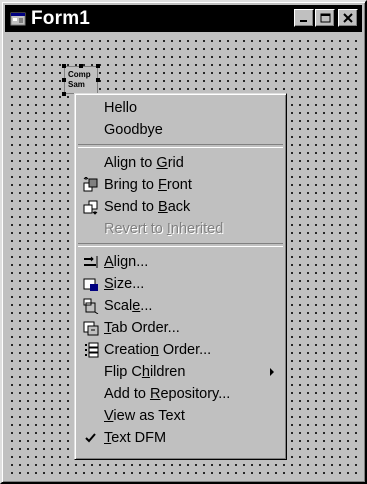 This screenshot has width=367, height=484. Describe the element at coordinates (147, 207) in the screenshot. I see `menu-item-label: Send to Back` at that location.